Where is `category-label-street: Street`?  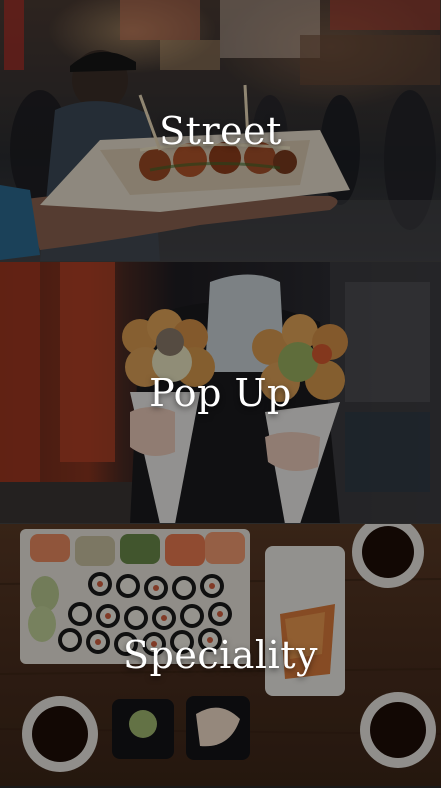
category-label-street: Street is located at coordinates (220, 130).